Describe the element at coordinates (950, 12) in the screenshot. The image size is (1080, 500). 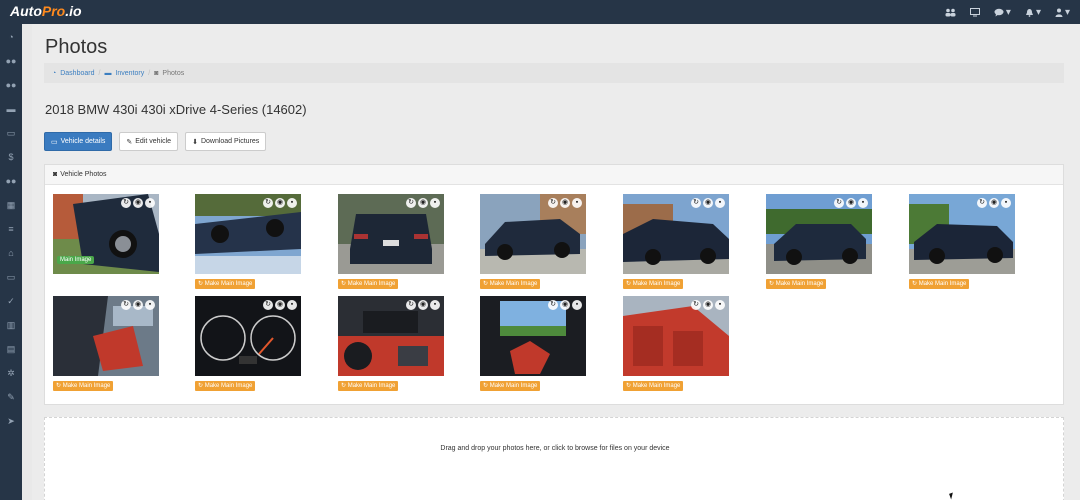
I see `users-icon` at that location.